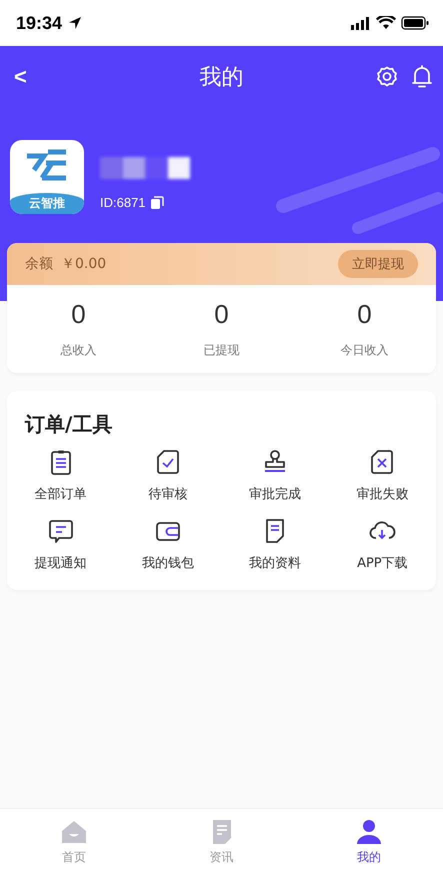  I want to click on person-icon, so click(369, 831).